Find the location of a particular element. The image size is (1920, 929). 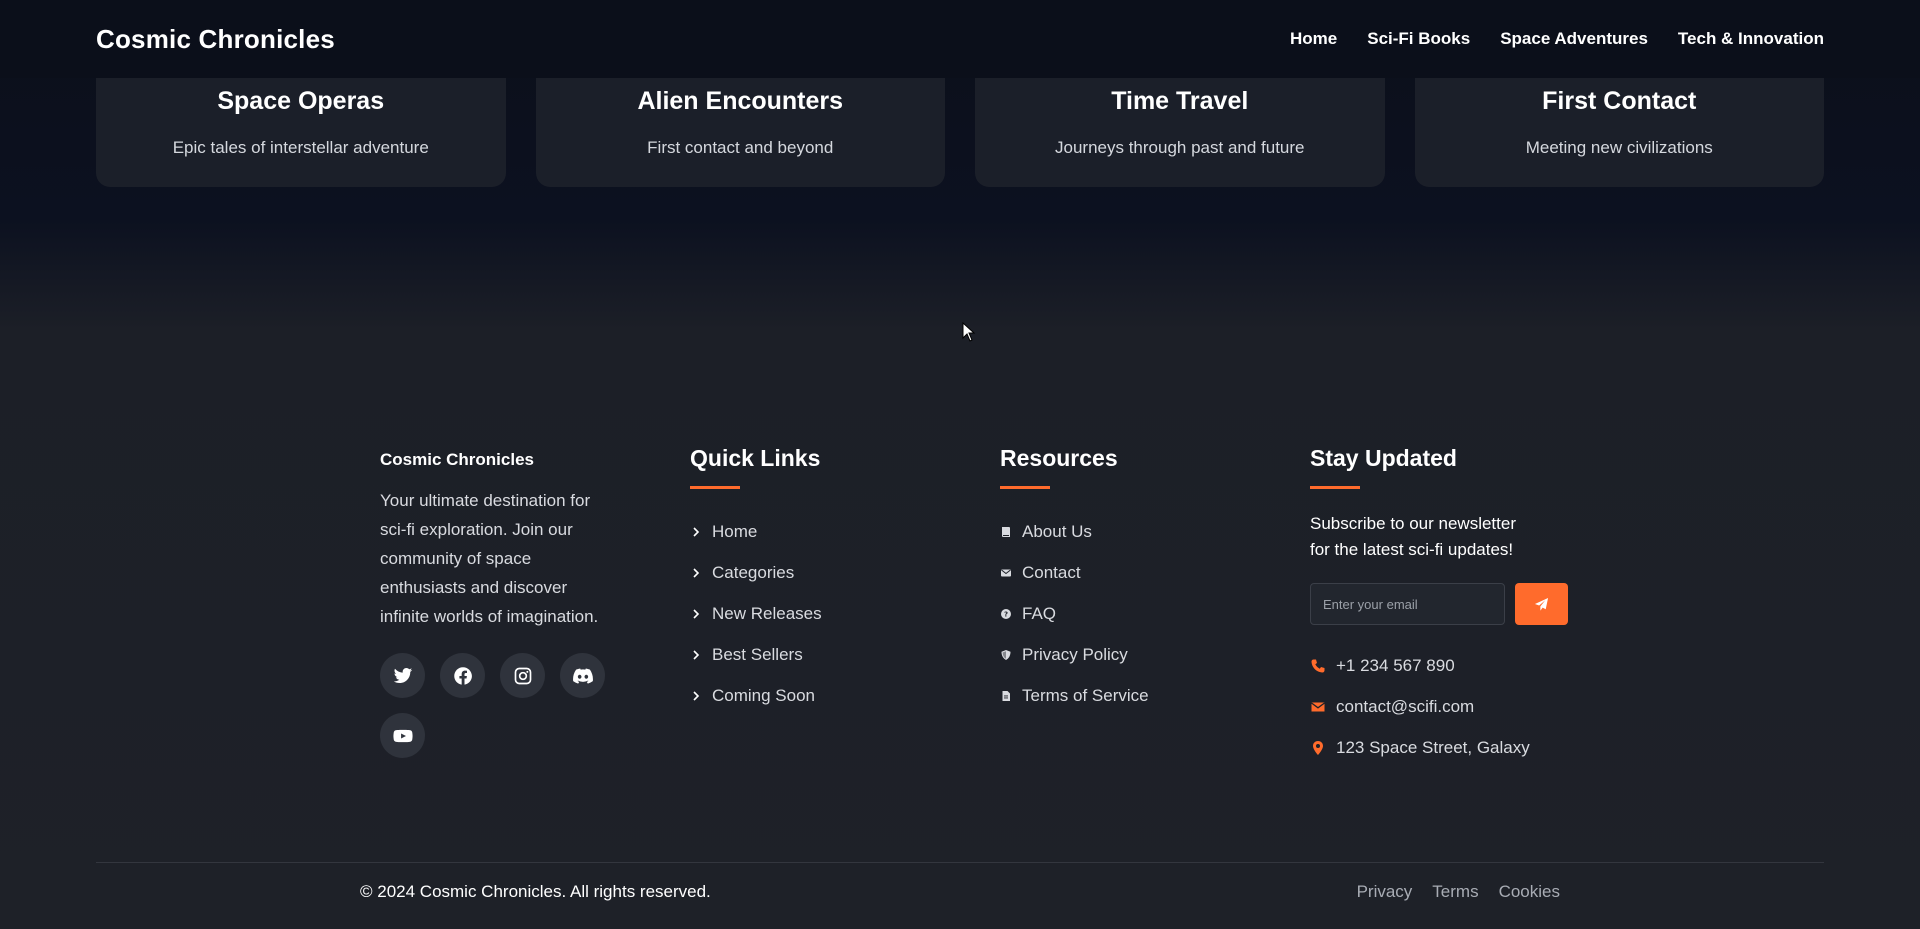

card-description: First contact and beyond is located at coordinates (740, 147).